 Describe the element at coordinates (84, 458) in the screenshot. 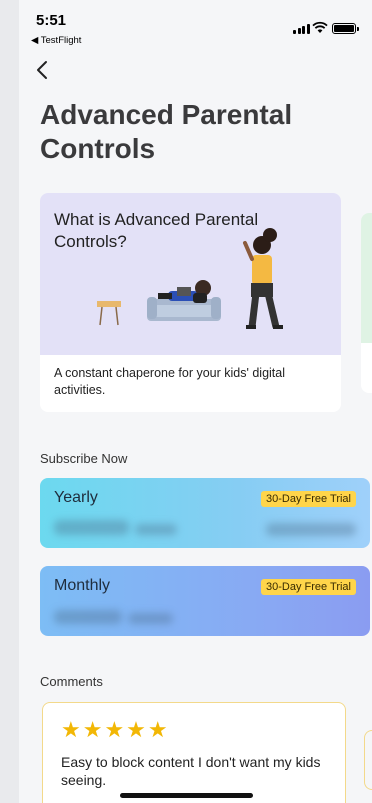

I see `subscribe-section-label: Subscribe Now` at that location.